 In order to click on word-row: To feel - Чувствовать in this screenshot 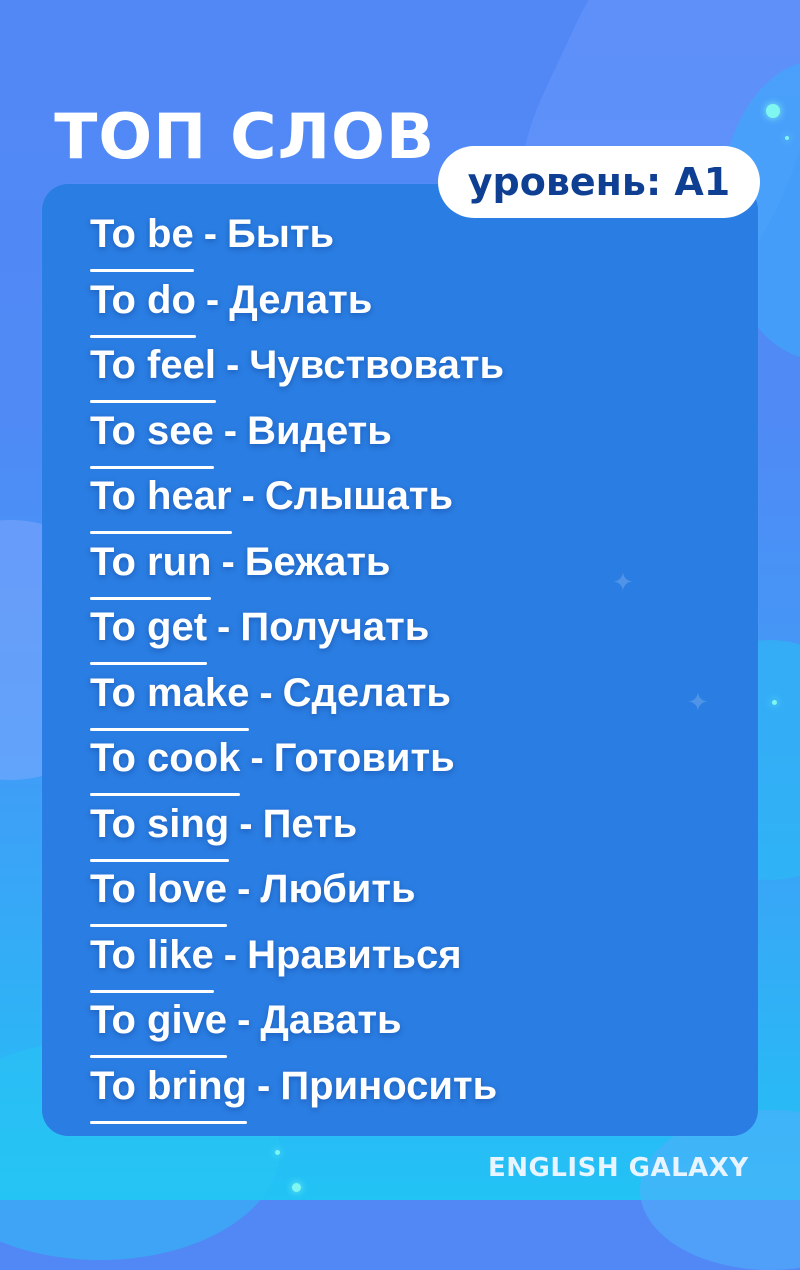, I will do `click(297, 370)`.